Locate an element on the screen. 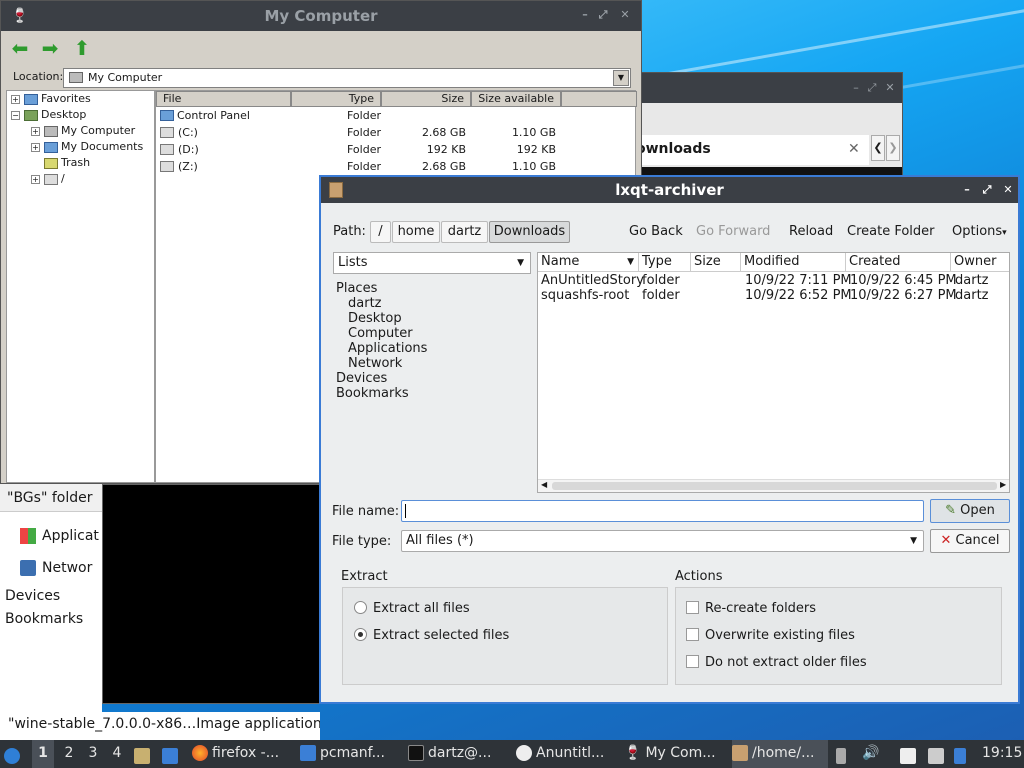  sidebar-item-bookmarks: Bookmarks is located at coordinates (44, 619).